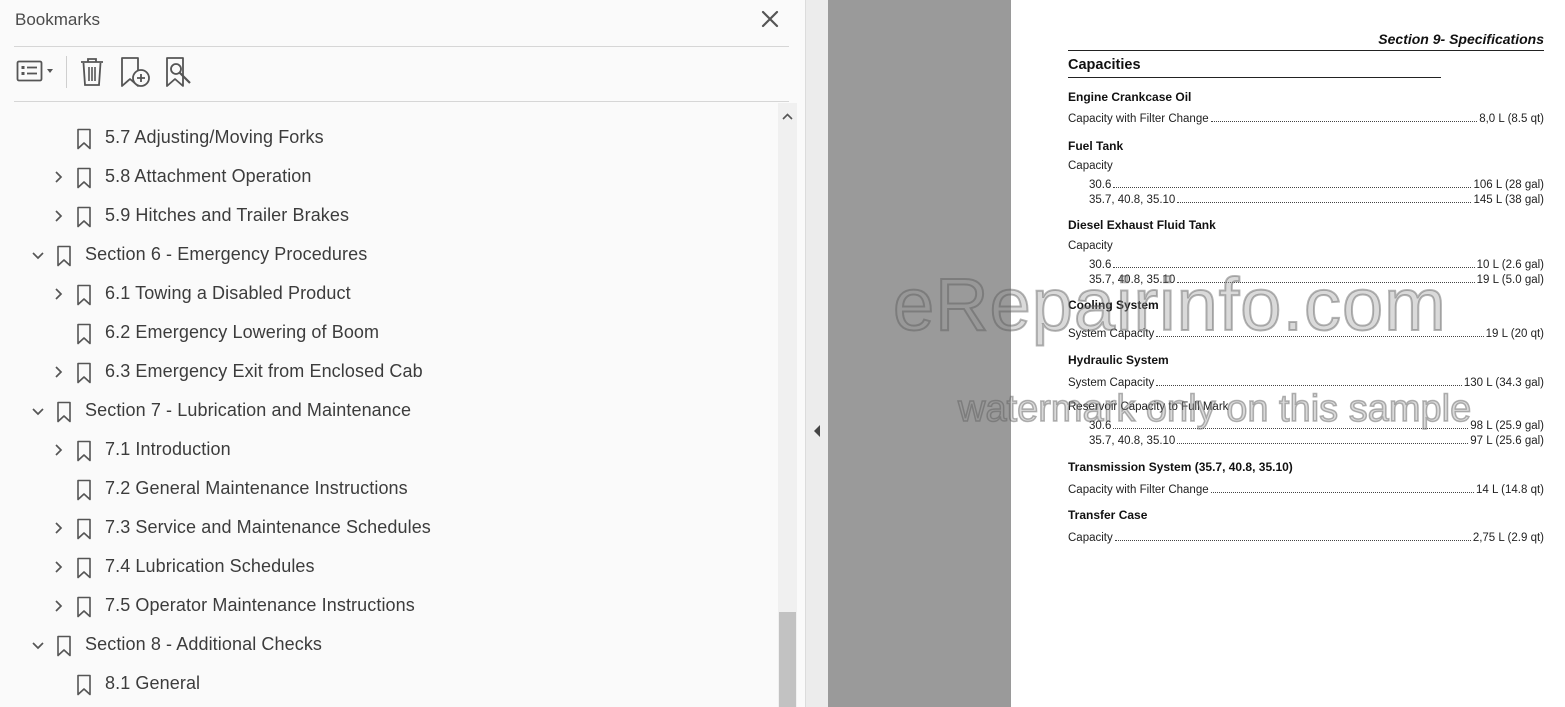 The width and height of the screenshot is (1565, 707). What do you see at coordinates (1514, 334) in the screenshot?
I see `spec-value: 19 L (20 qt)` at bounding box center [1514, 334].